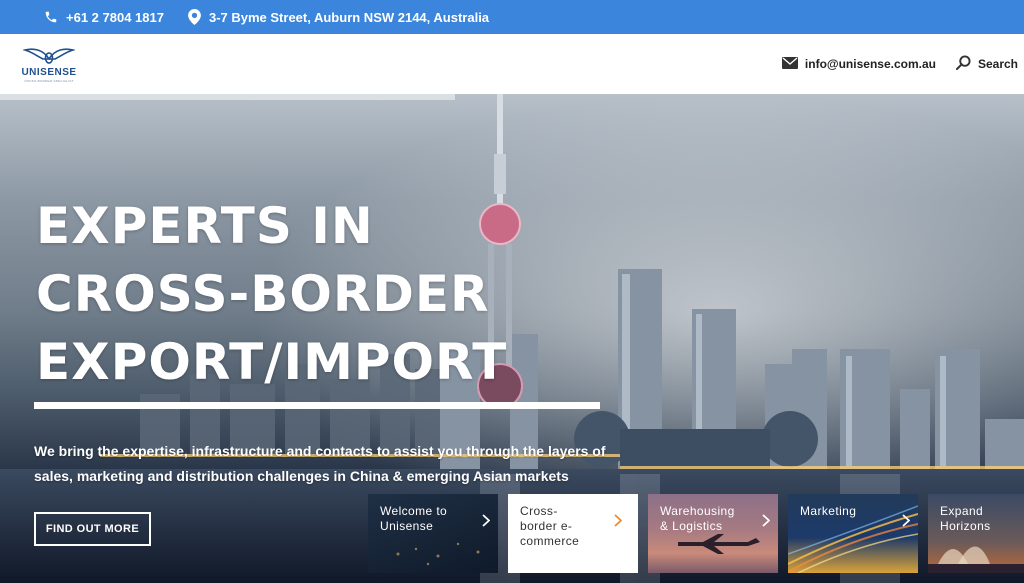 The height and width of the screenshot is (583, 1024). I want to click on email-link: info@unisense.com.au, so click(858, 64).